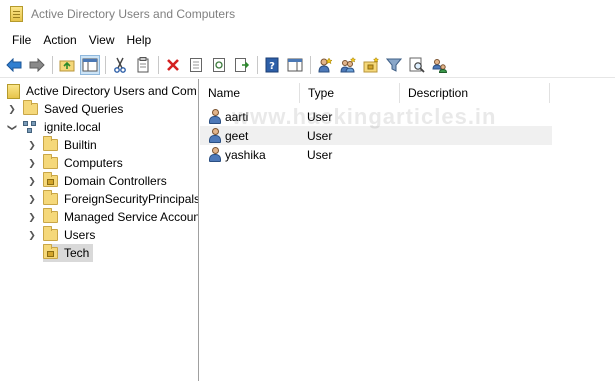 The image size is (615, 381). What do you see at coordinates (131, 199) in the screenshot?
I see `tree-item-label: ForeignSecurityPrincipals` at bounding box center [131, 199].